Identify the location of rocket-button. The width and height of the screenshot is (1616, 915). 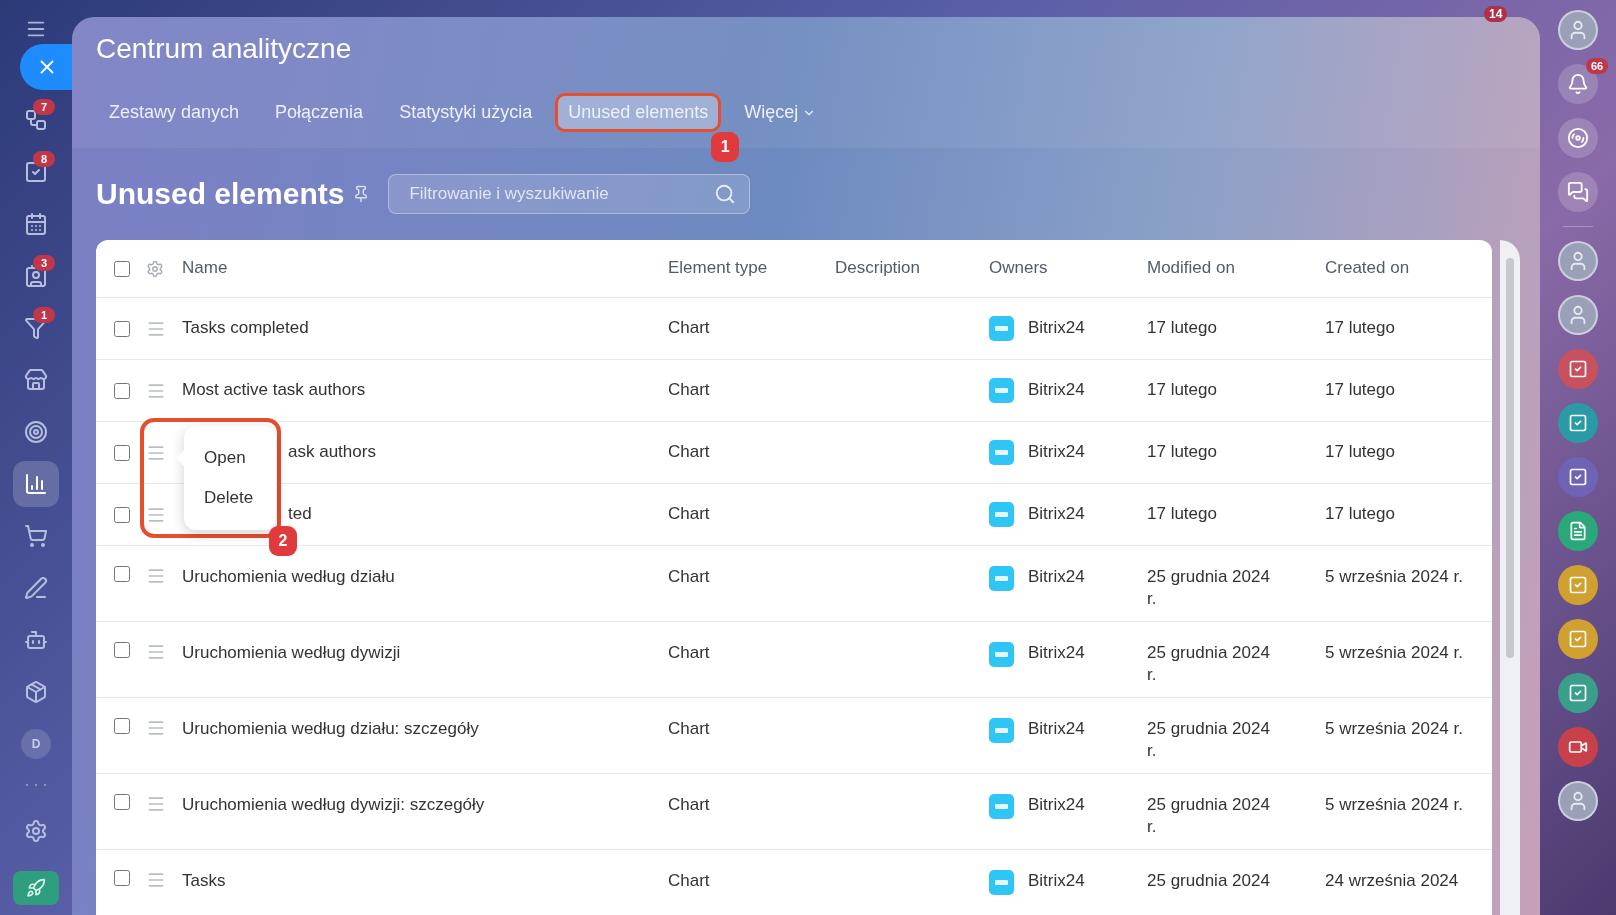
(36, 888).